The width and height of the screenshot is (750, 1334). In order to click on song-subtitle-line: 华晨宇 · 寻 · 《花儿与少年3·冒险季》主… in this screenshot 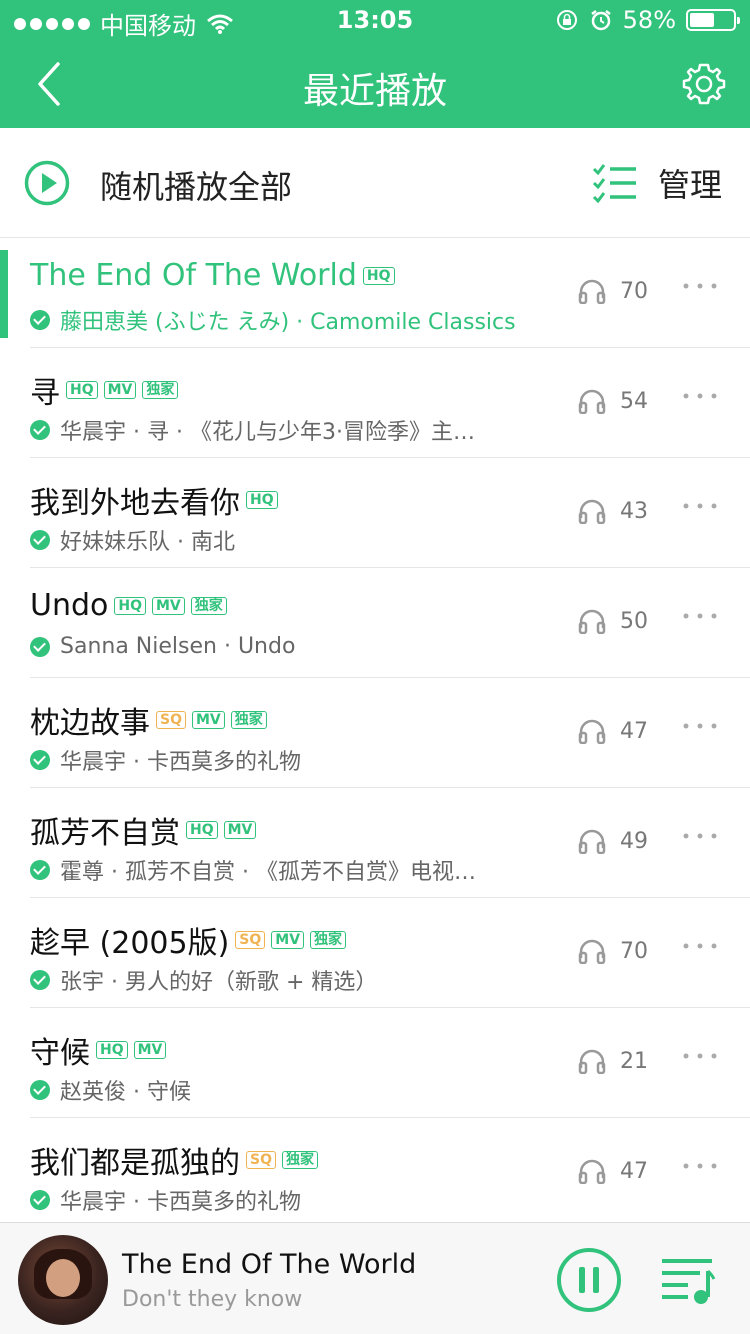, I will do `click(290, 430)`.